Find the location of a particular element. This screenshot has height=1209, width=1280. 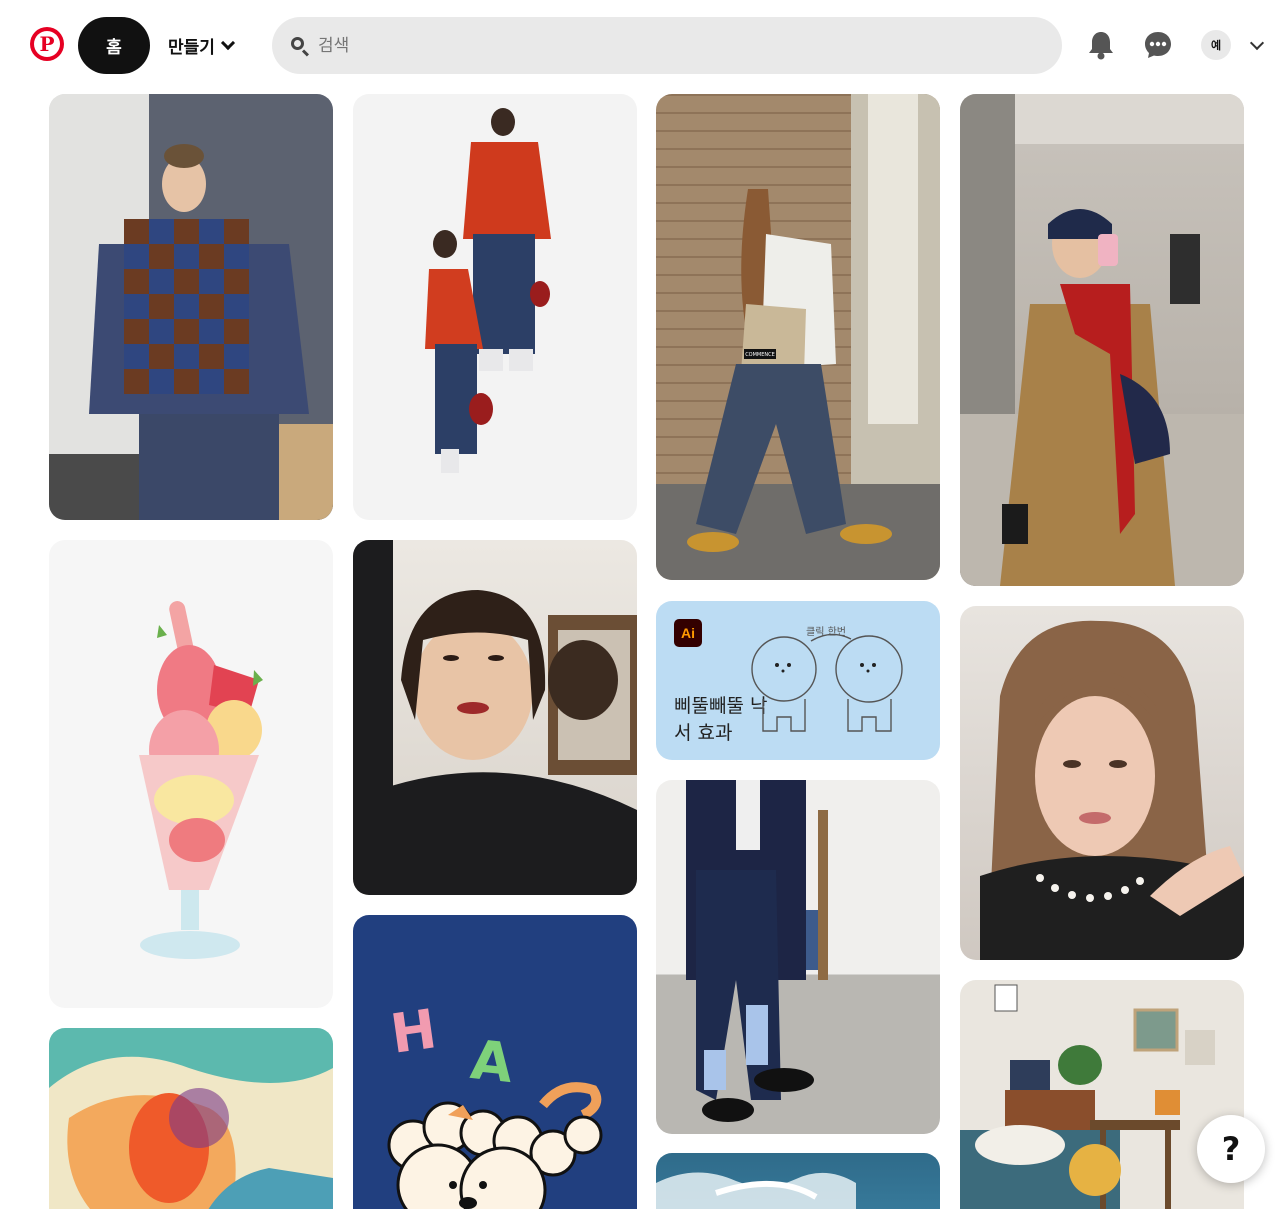

pin-image: COMMENCE is located at coordinates (798, 337).